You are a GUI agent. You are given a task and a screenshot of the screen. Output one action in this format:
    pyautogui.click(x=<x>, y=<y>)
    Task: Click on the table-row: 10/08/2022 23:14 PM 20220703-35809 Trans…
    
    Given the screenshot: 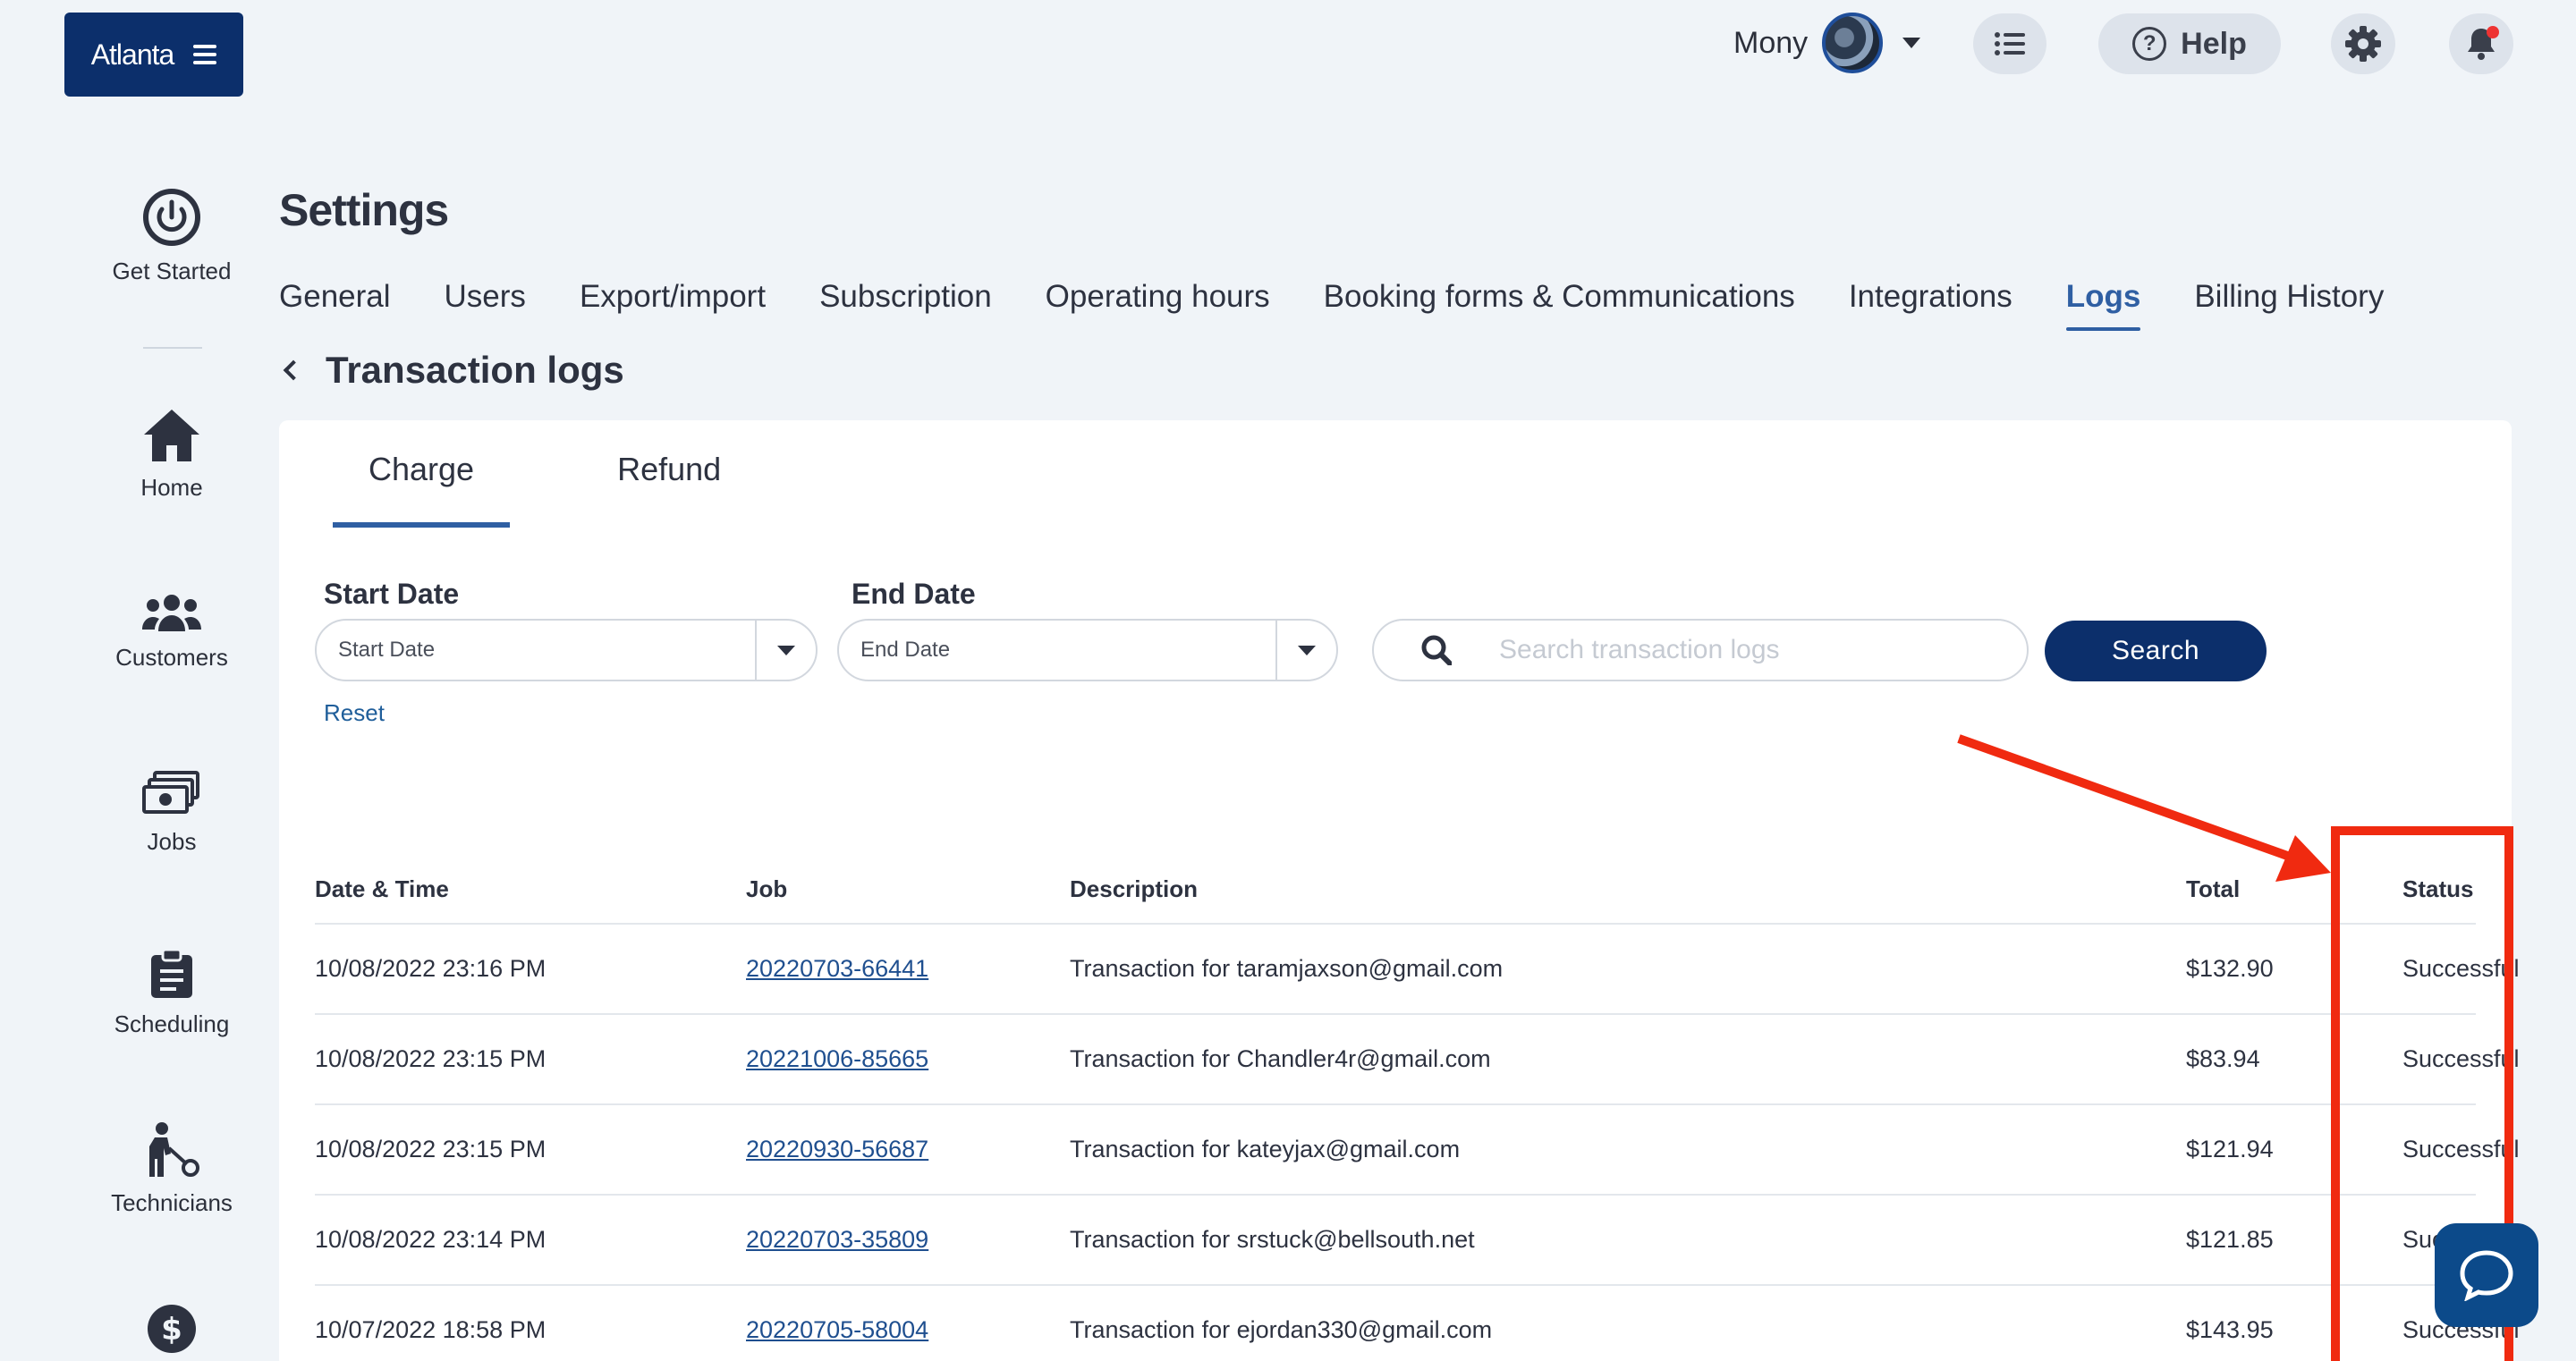 What is the action you would take?
    pyautogui.click(x=1417, y=1239)
    